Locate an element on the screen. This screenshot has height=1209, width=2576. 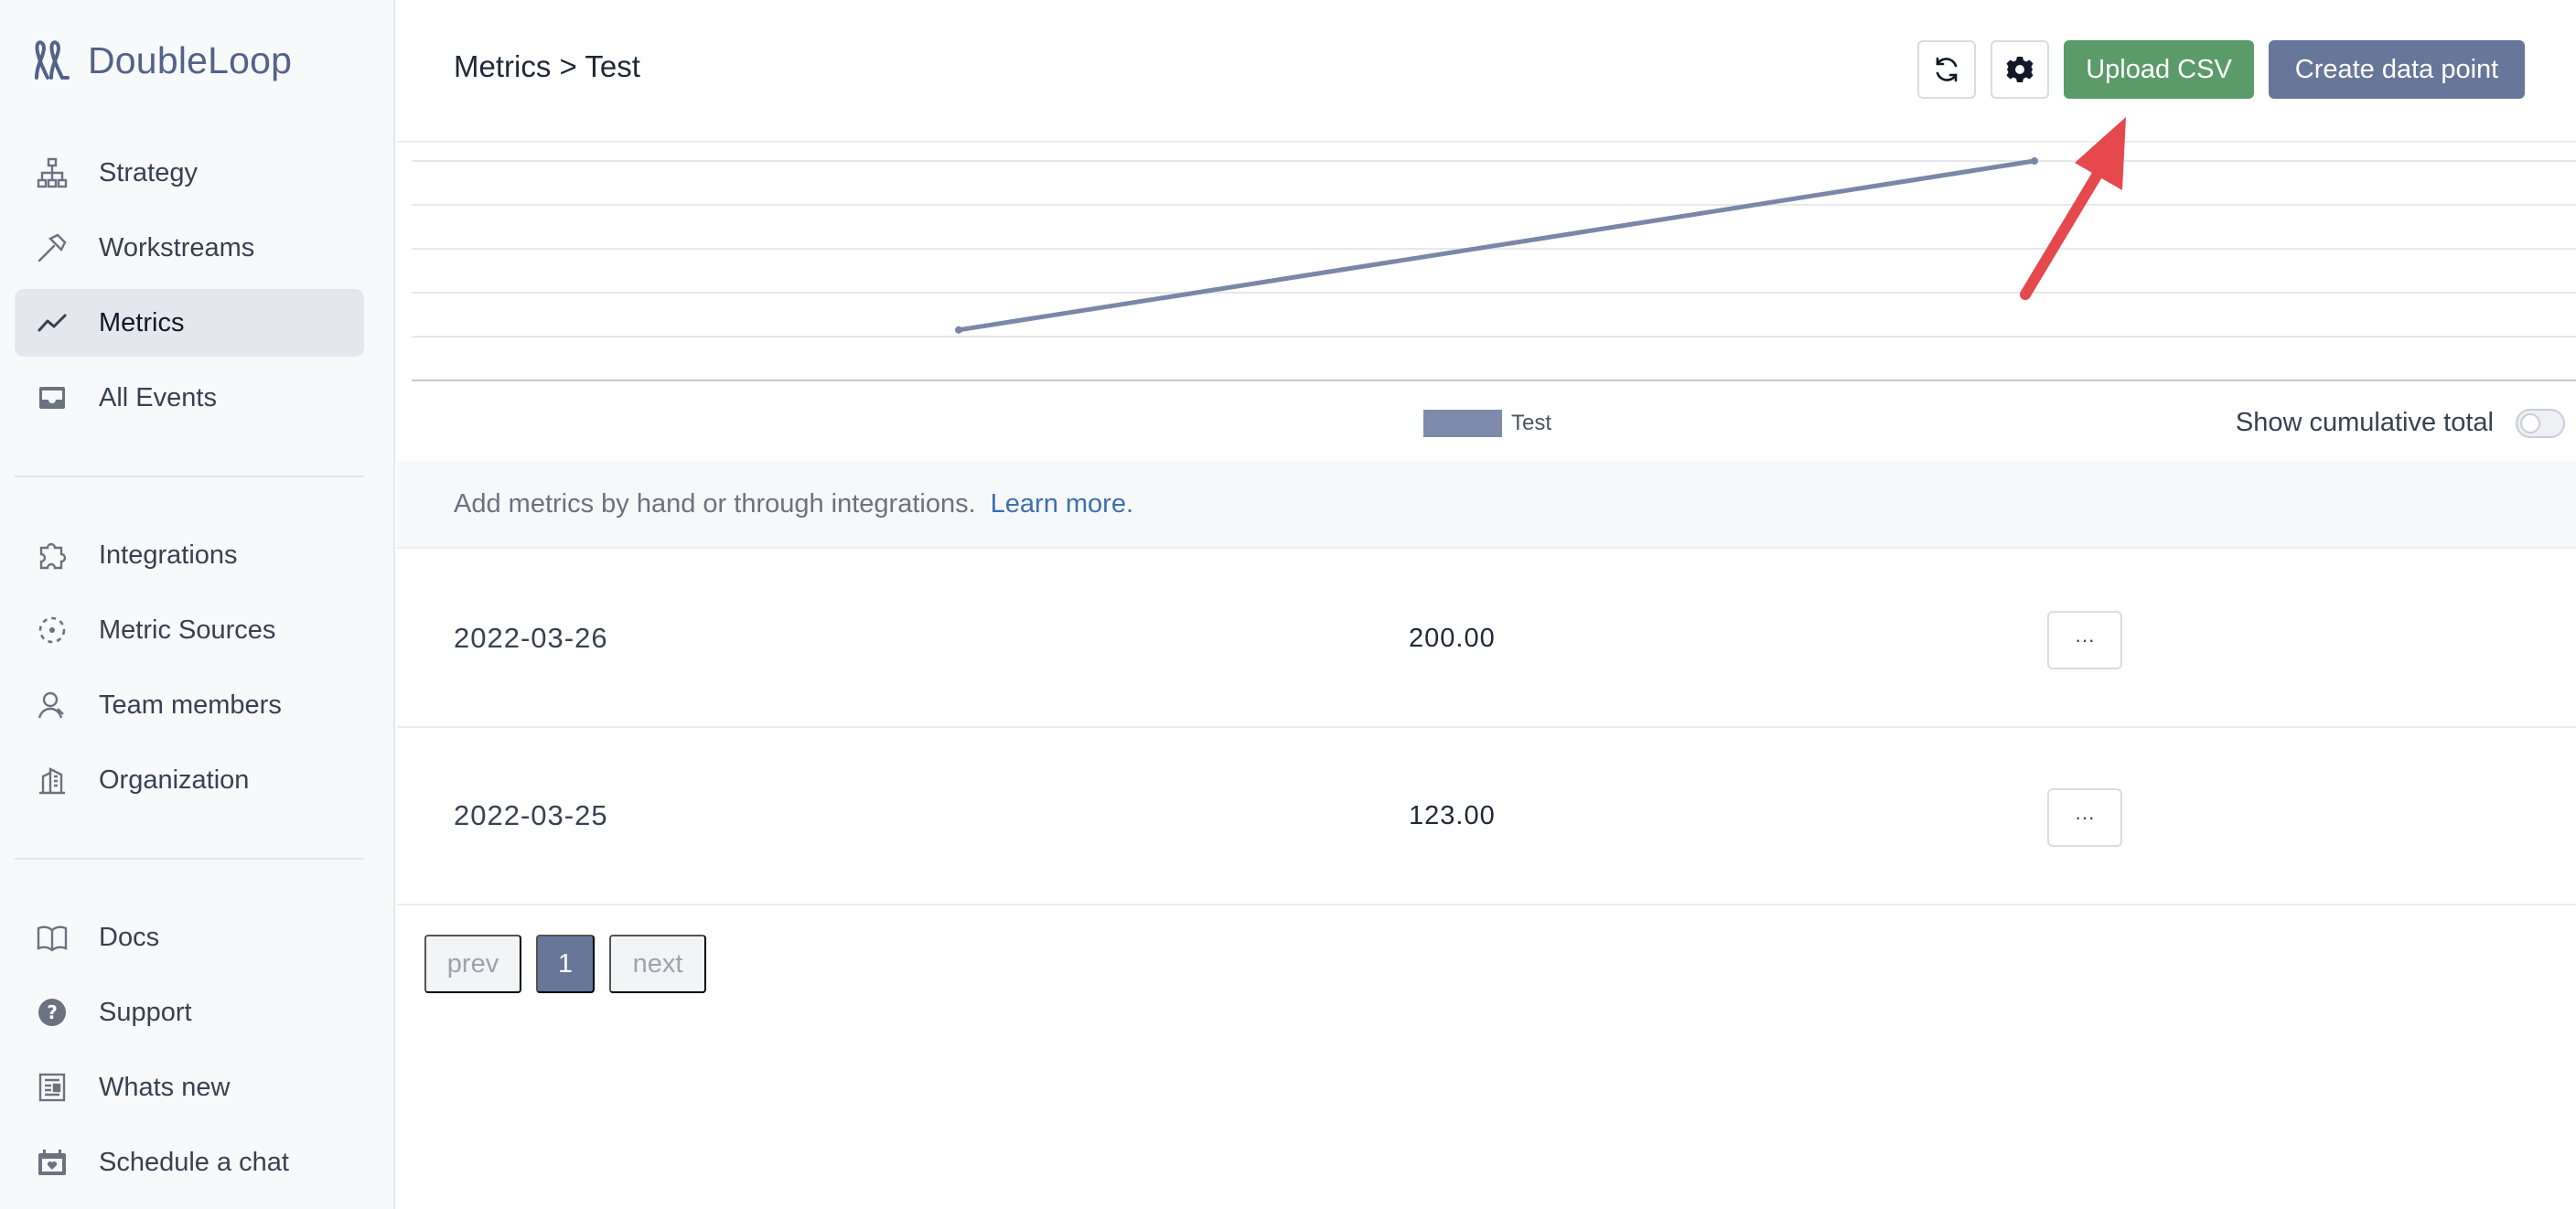
create-data-point-button: Create data point is located at coordinates (2397, 70).